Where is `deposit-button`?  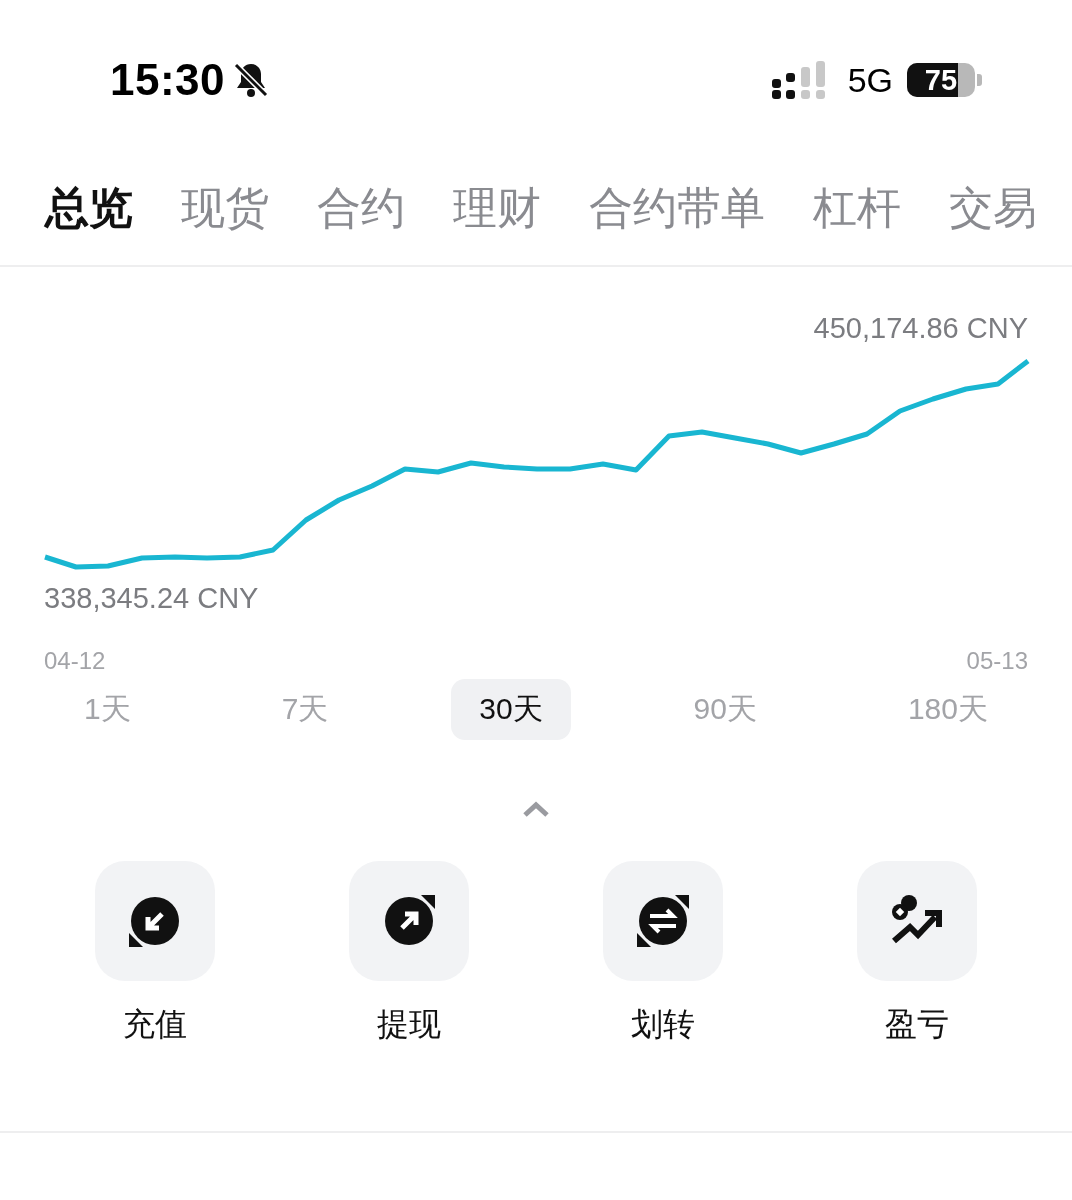
deposit-button is located at coordinates (155, 921).